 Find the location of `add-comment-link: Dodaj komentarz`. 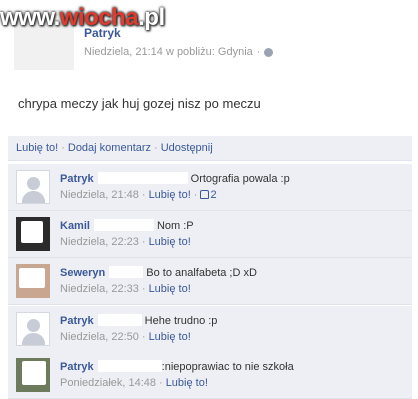

add-comment-link: Dodaj komentarz is located at coordinates (109, 148).